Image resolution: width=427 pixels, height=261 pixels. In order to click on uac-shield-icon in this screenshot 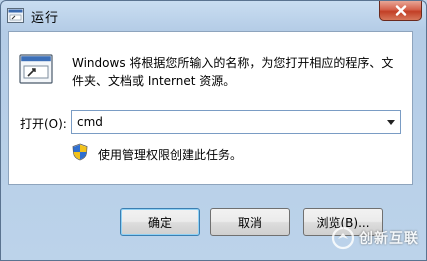, I will do `click(80, 152)`.